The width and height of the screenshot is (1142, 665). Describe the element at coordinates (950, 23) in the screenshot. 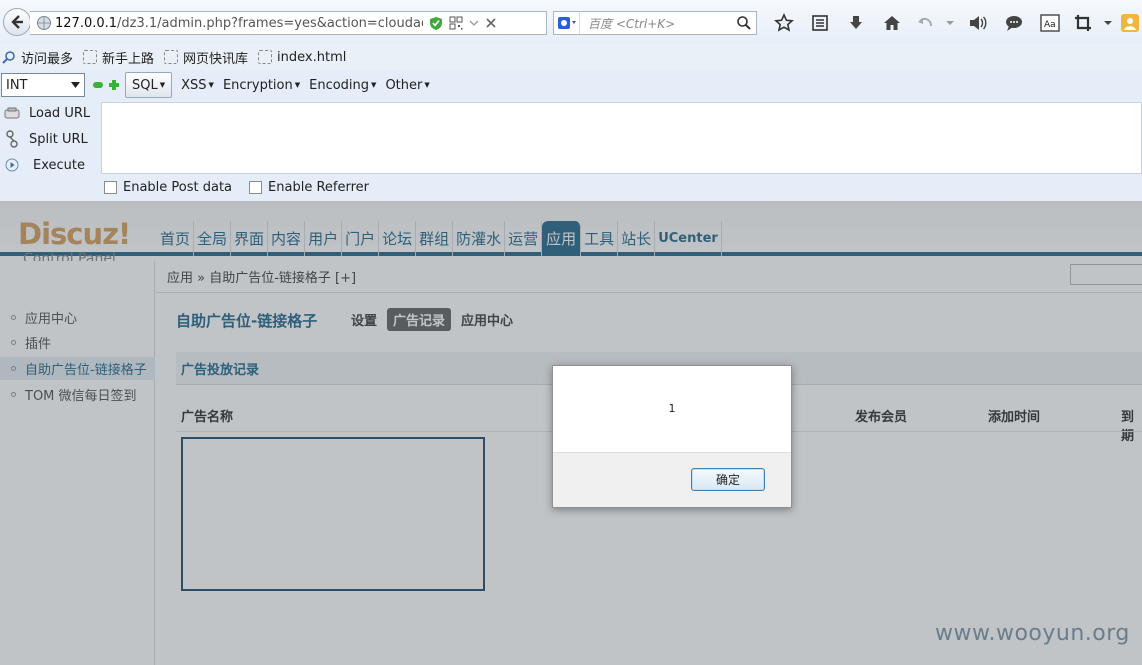

I see `undo-dropdown-icon` at that location.